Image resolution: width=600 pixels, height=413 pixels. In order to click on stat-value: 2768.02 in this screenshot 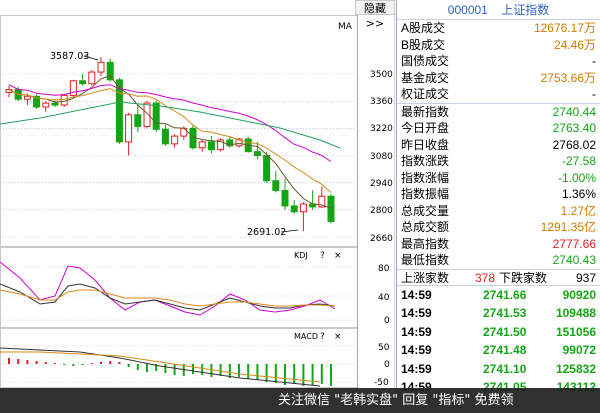, I will do `click(574, 144)`.